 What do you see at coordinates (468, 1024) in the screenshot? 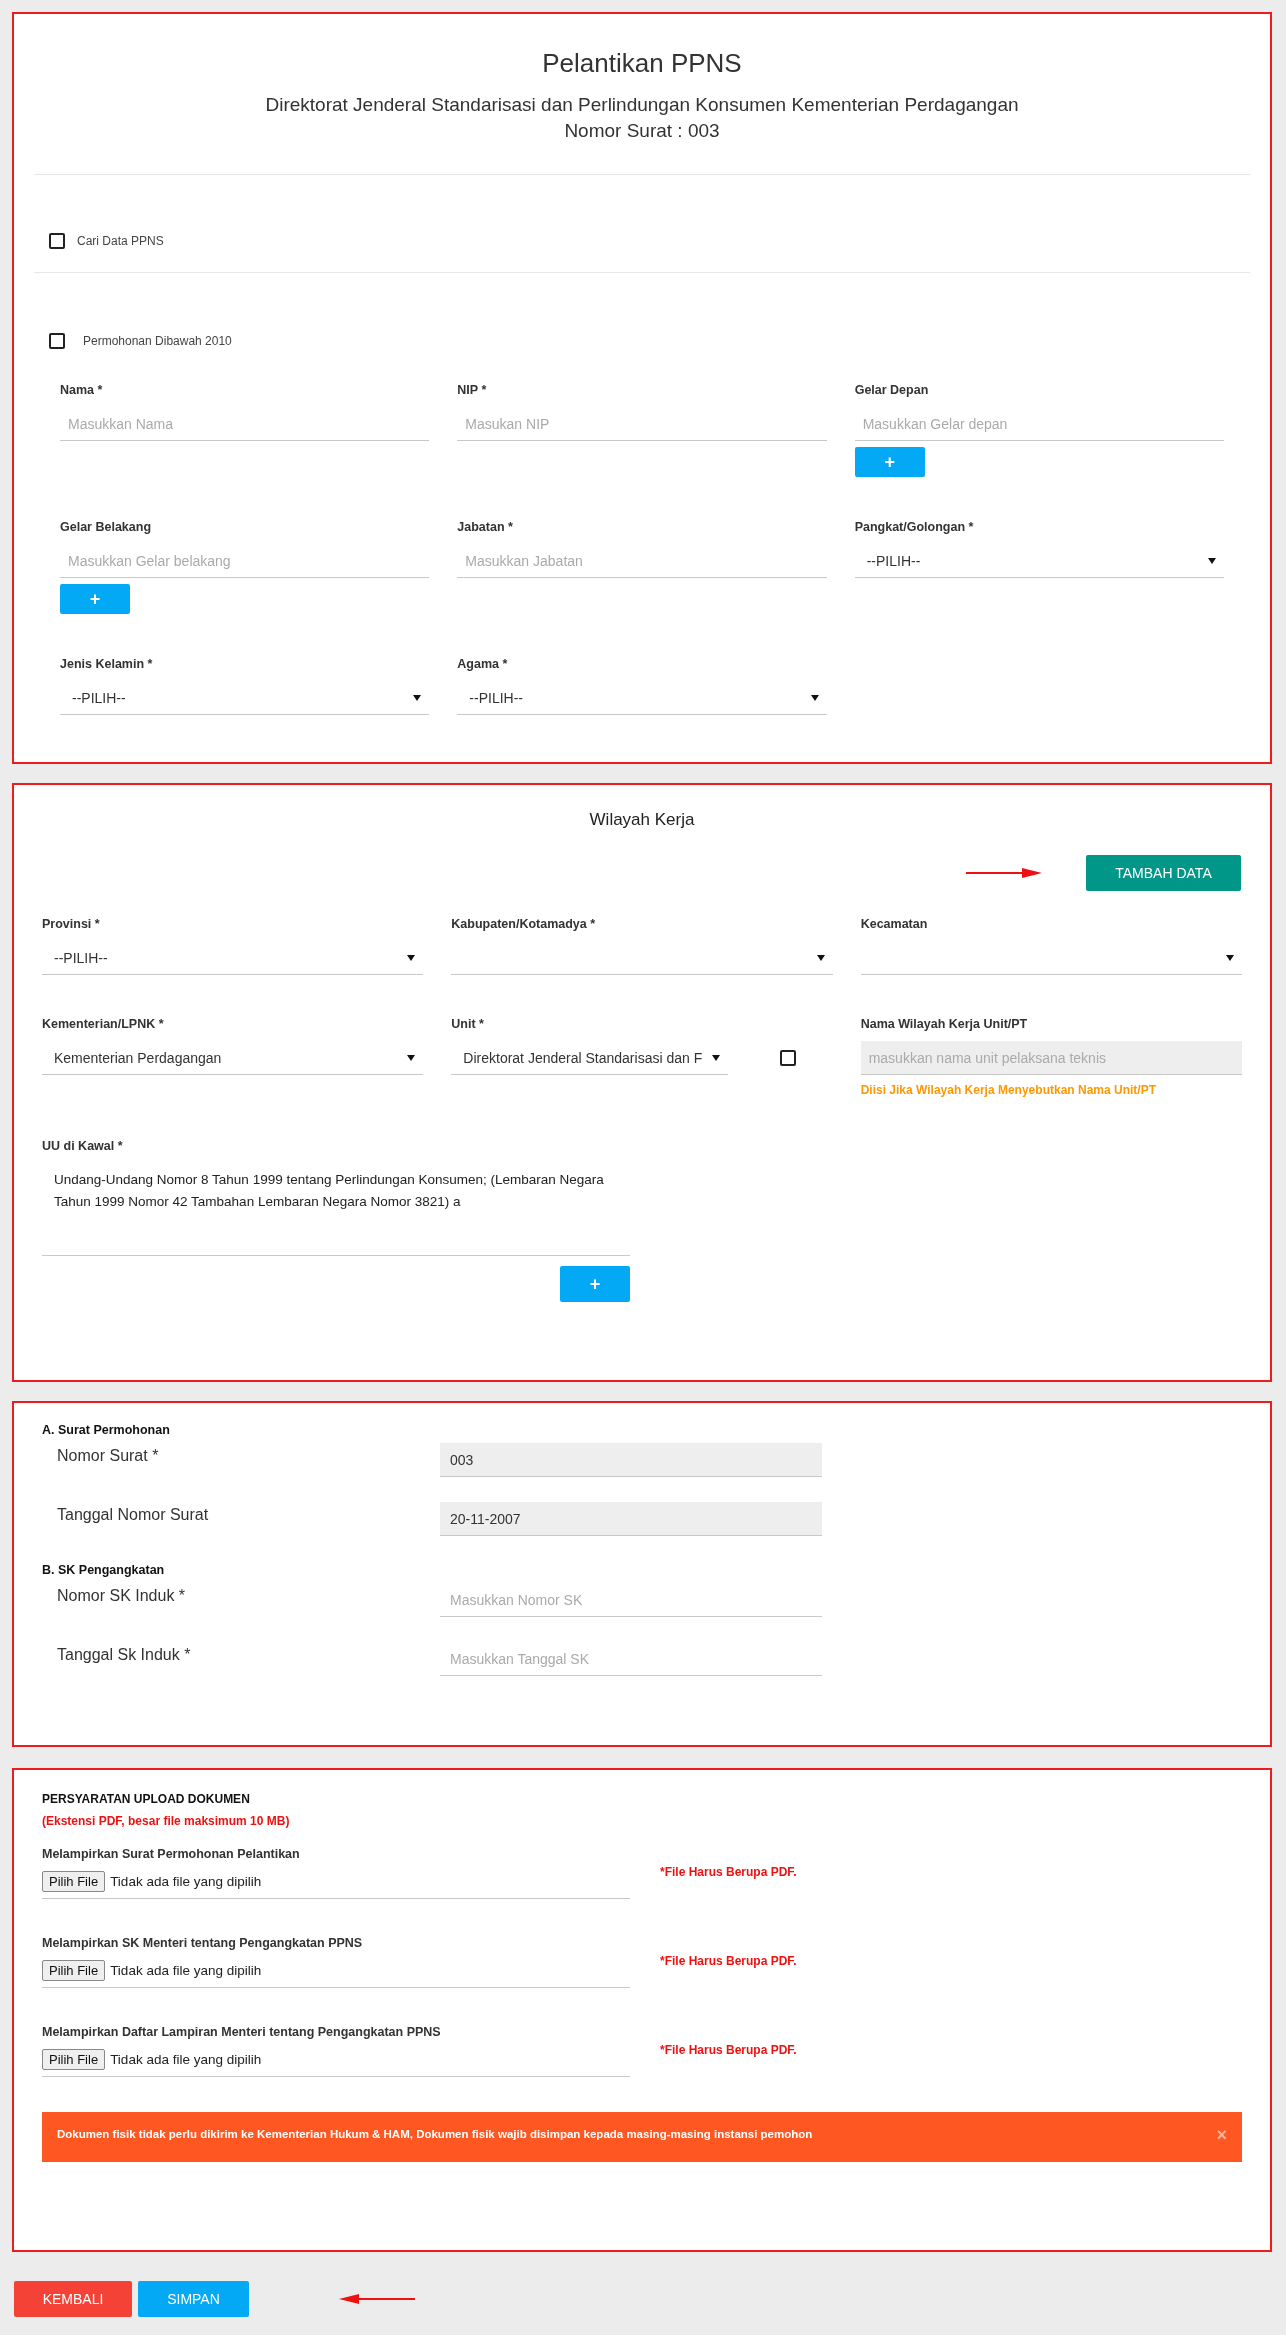
I see `field-label: Unit *` at bounding box center [468, 1024].